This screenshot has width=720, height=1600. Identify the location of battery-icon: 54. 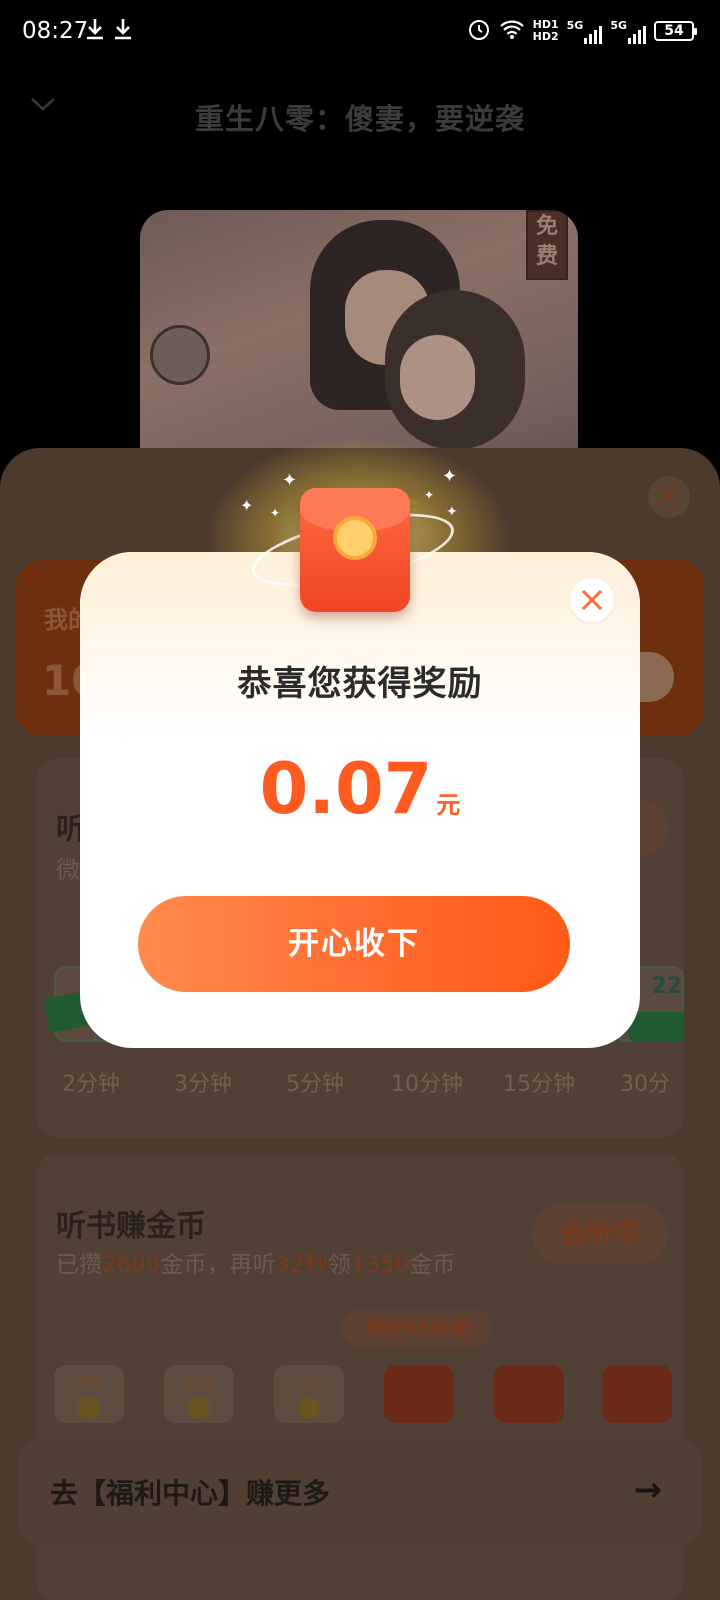
(675, 31).